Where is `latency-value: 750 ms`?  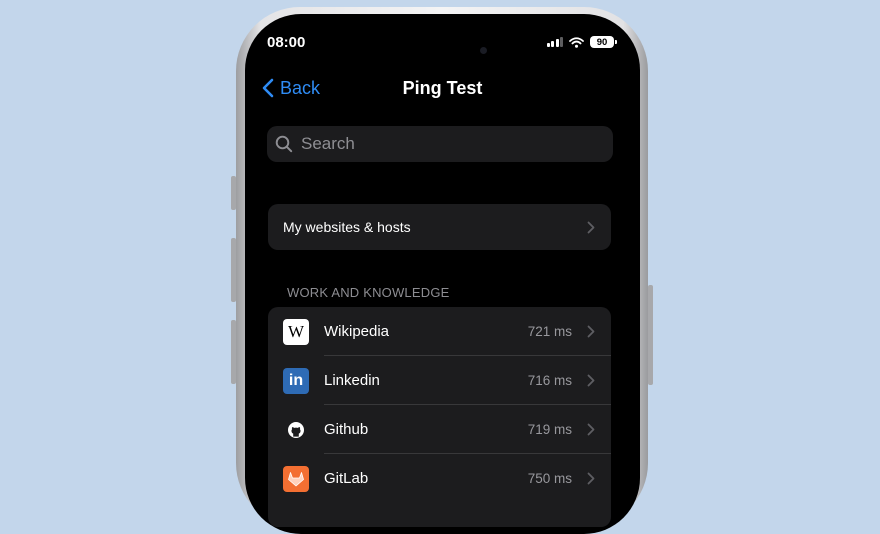
latency-value: 750 ms is located at coordinates (549, 478).